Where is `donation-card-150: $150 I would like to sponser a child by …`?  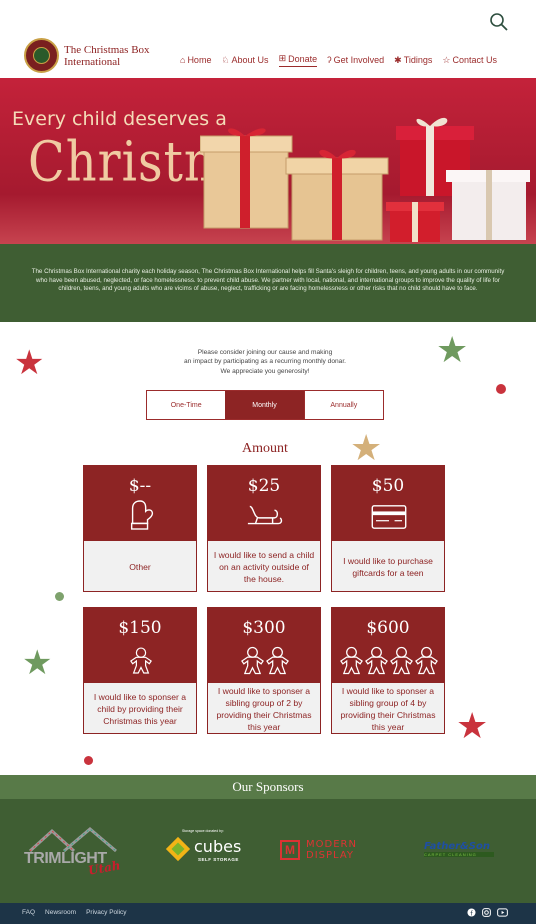 donation-card-150: $150 I would like to sponser a child by … is located at coordinates (140, 670).